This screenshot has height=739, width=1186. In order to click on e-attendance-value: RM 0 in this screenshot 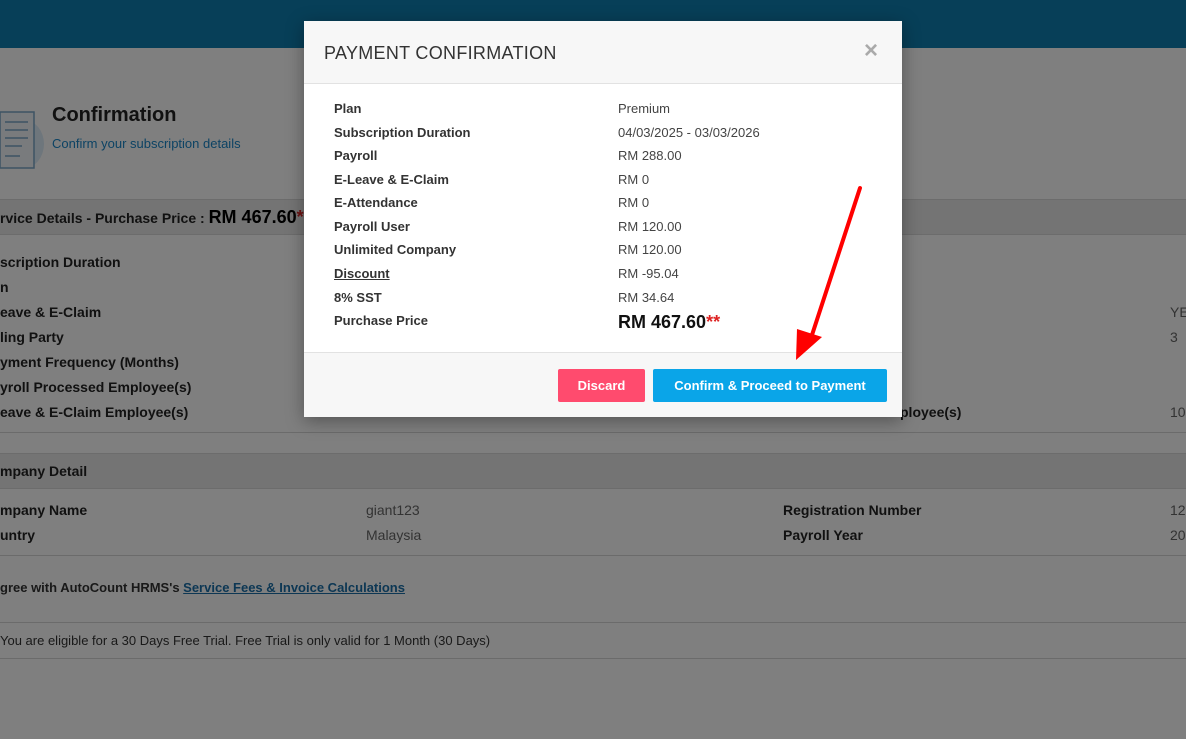, I will do `click(634, 202)`.